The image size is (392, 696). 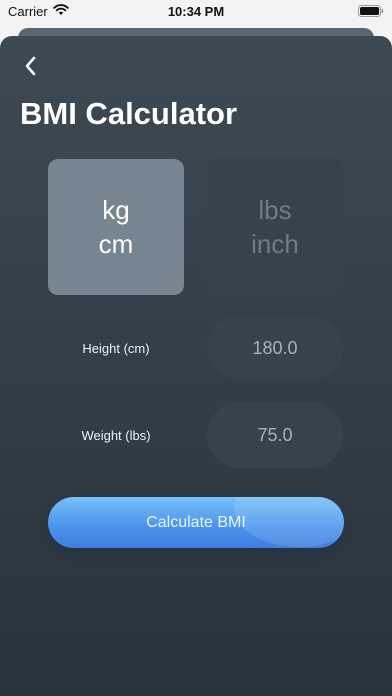 I want to click on status-bar: Carrier 10:34 PM, so click(x=196, y=11).